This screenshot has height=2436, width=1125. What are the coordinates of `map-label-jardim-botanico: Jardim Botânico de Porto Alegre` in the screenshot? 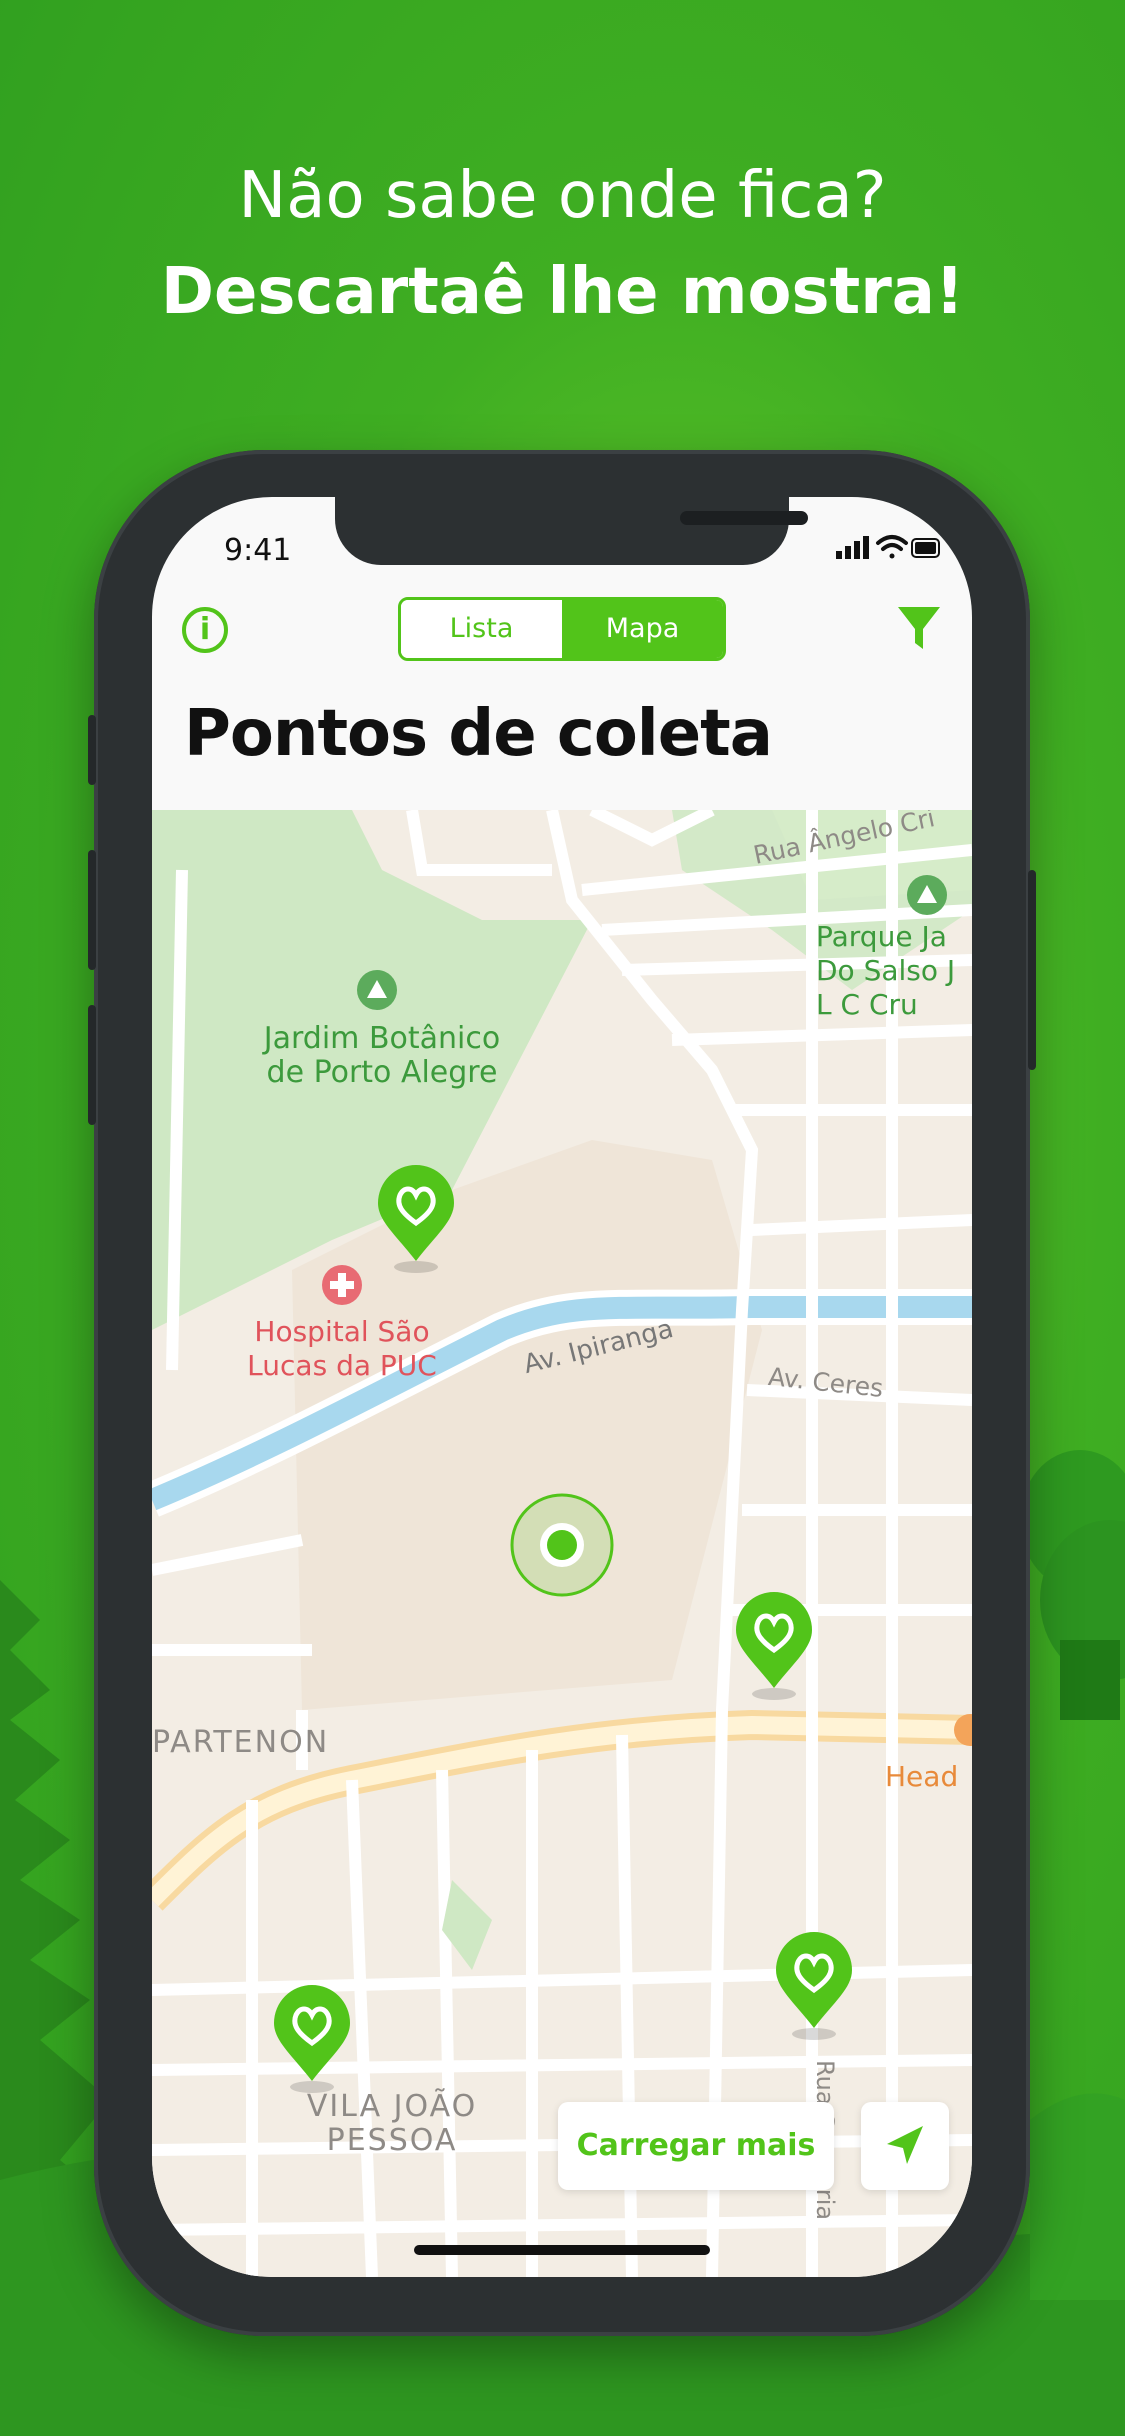 It's located at (382, 1055).